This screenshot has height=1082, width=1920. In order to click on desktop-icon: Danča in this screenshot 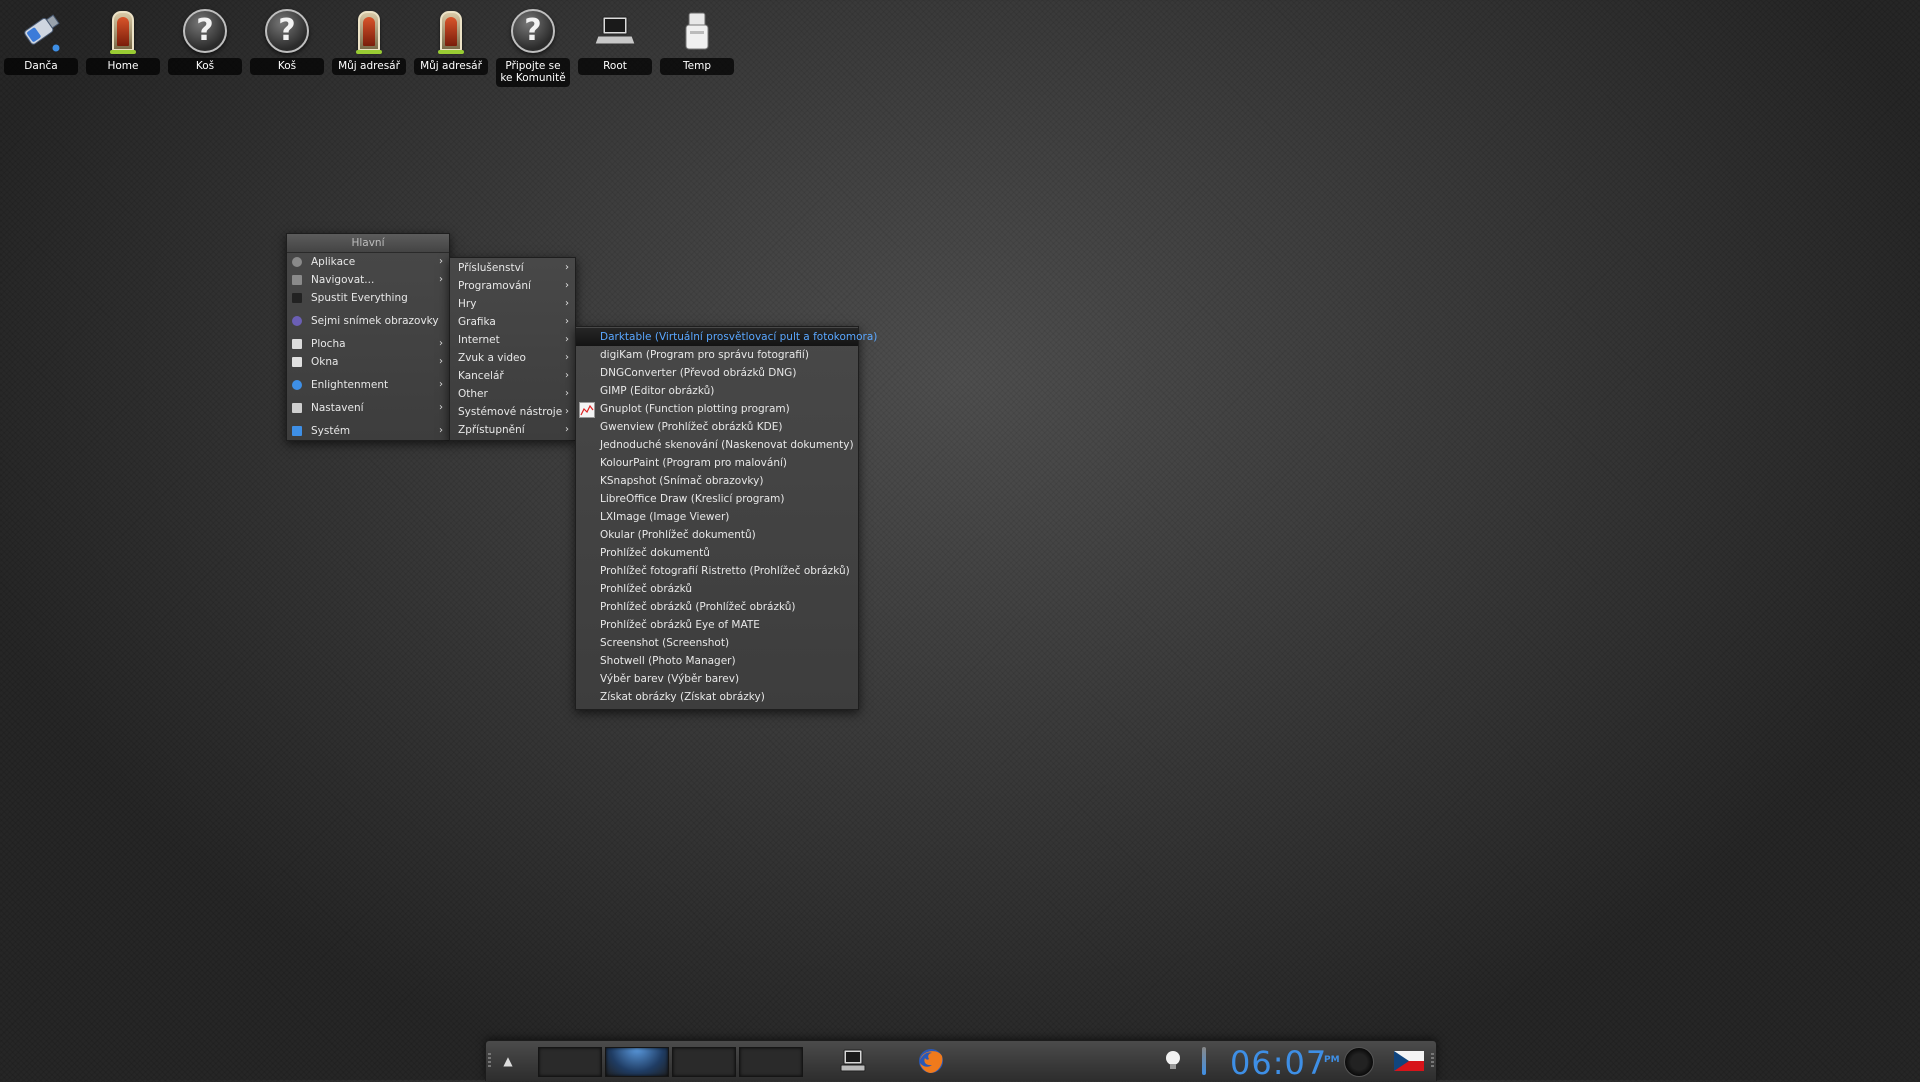, I will do `click(41, 39)`.